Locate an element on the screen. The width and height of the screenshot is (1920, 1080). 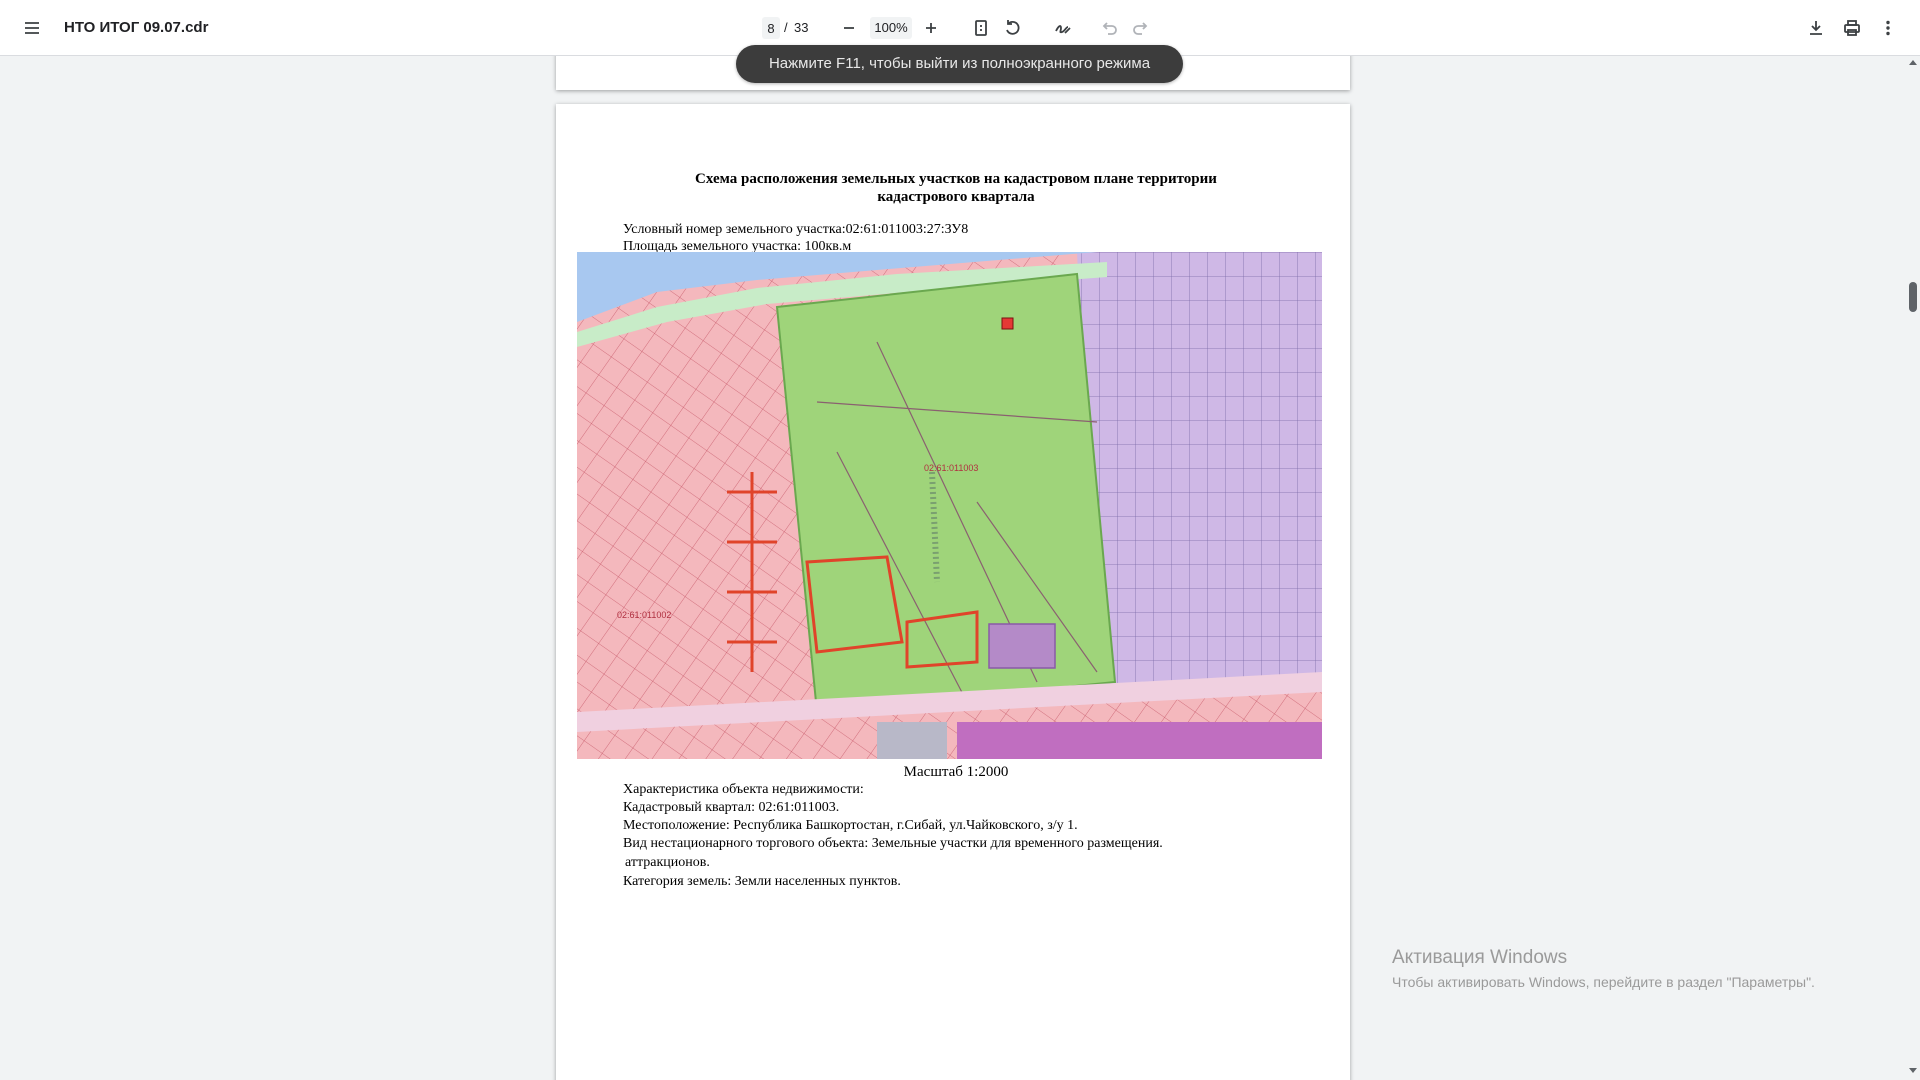
print-icon is located at coordinates (1852, 28).